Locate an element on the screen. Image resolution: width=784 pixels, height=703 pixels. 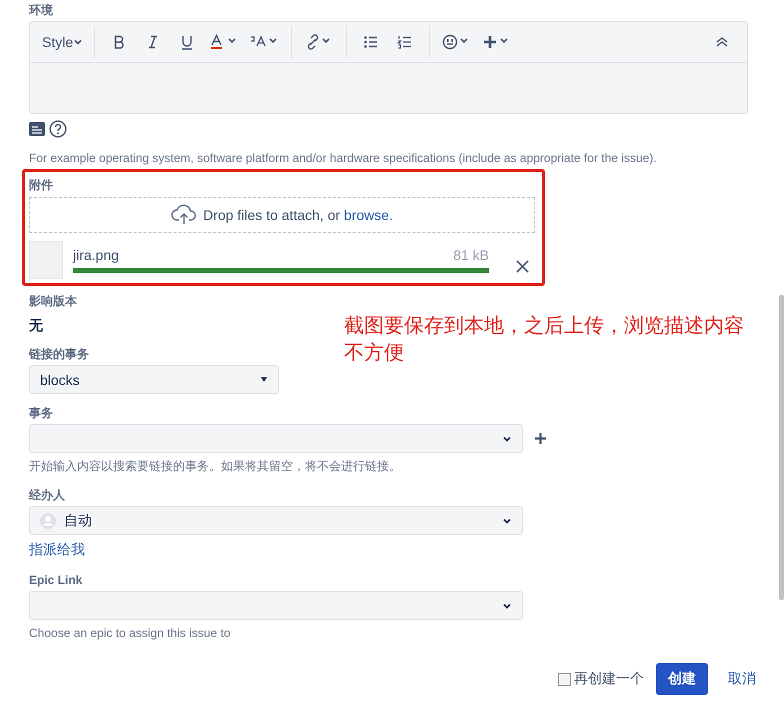
avatar-icon is located at coordinates (48, 520).